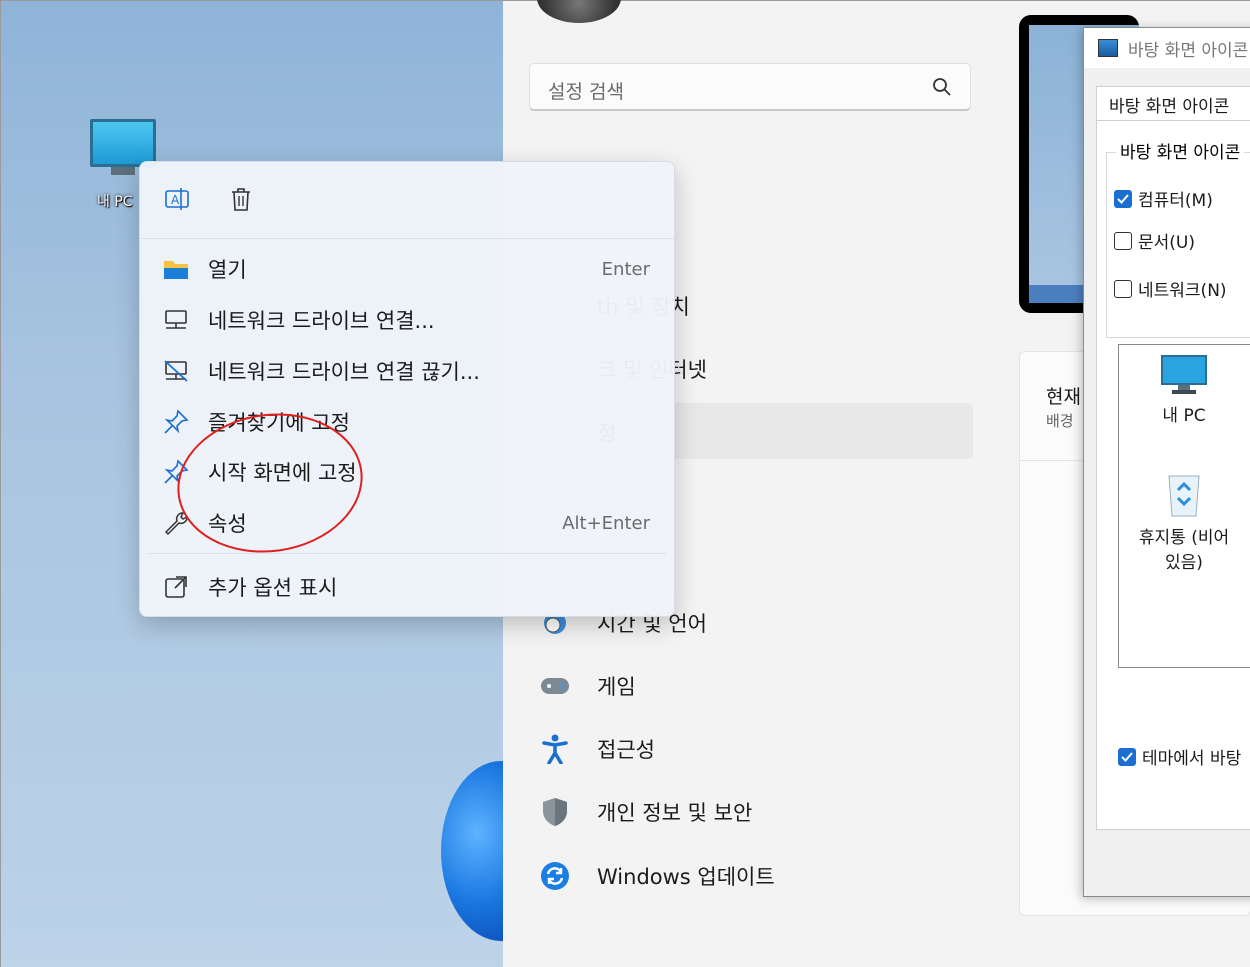 Image resolution: width=1250 pixels, height=967 pixels. I want to click on shortcut-label: Alt+Enter, so click(606, 523).